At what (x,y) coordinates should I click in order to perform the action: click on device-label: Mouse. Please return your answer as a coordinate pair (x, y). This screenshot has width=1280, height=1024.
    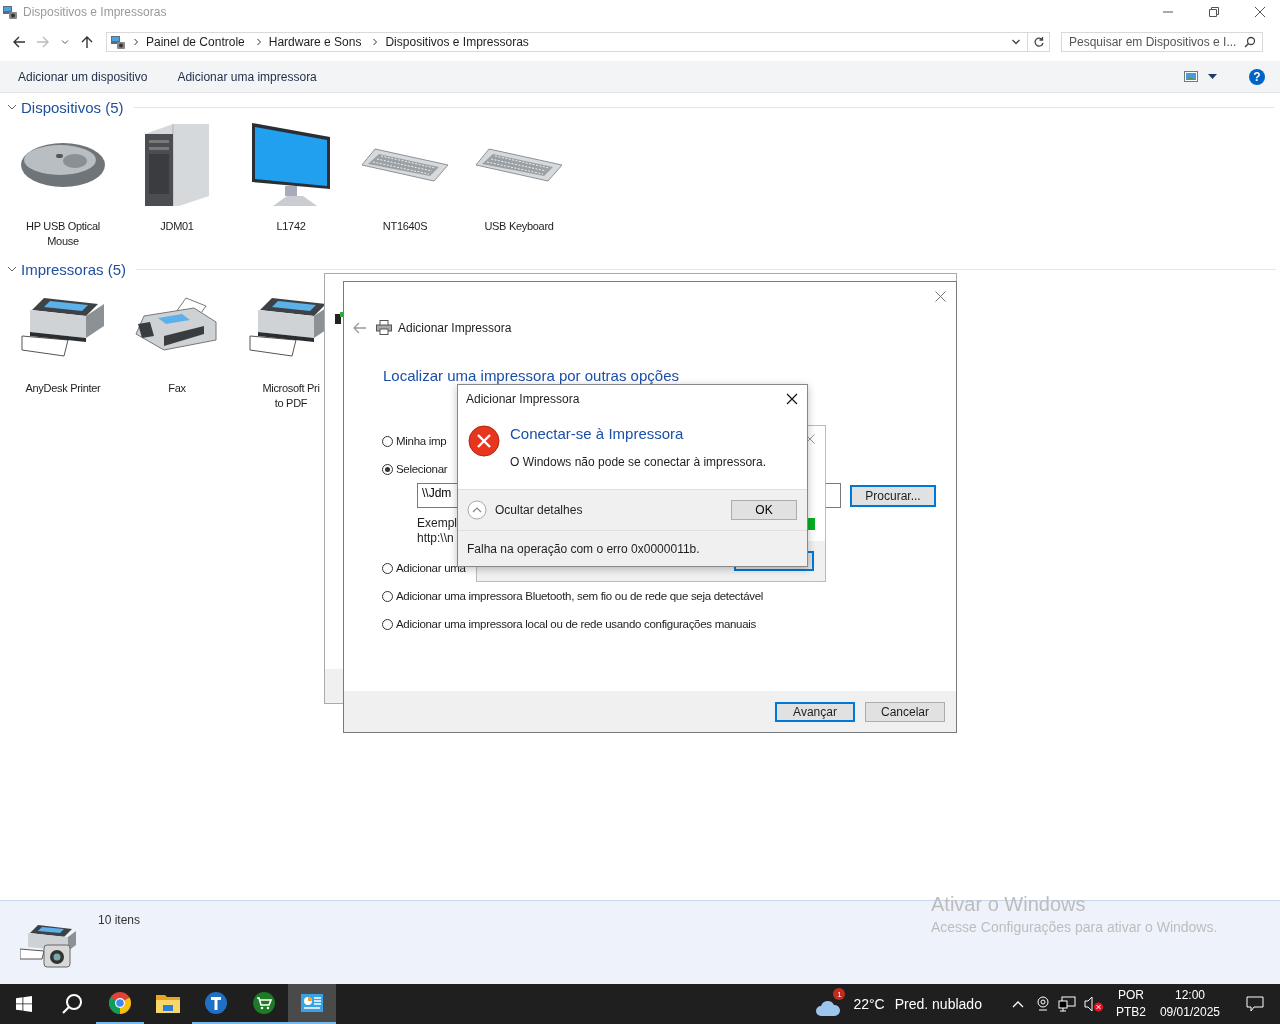
    Looking at the image, I should click on (63, 241).